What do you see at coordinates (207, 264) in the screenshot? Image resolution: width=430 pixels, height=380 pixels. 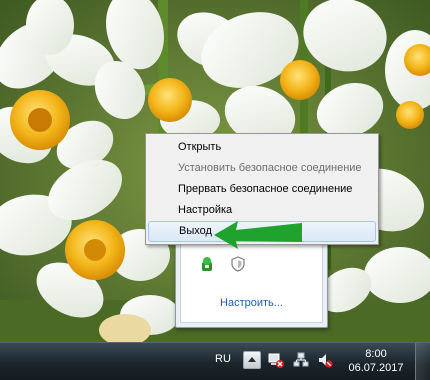 I see `vpn-agent-icon` at bounding box center [207, 264].